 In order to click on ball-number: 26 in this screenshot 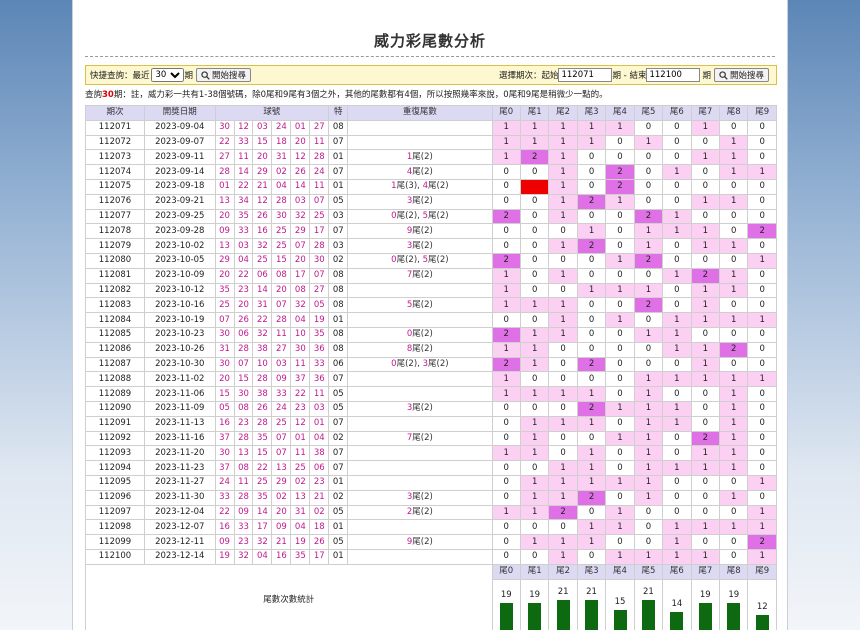, I will do `click(262, 408)`.